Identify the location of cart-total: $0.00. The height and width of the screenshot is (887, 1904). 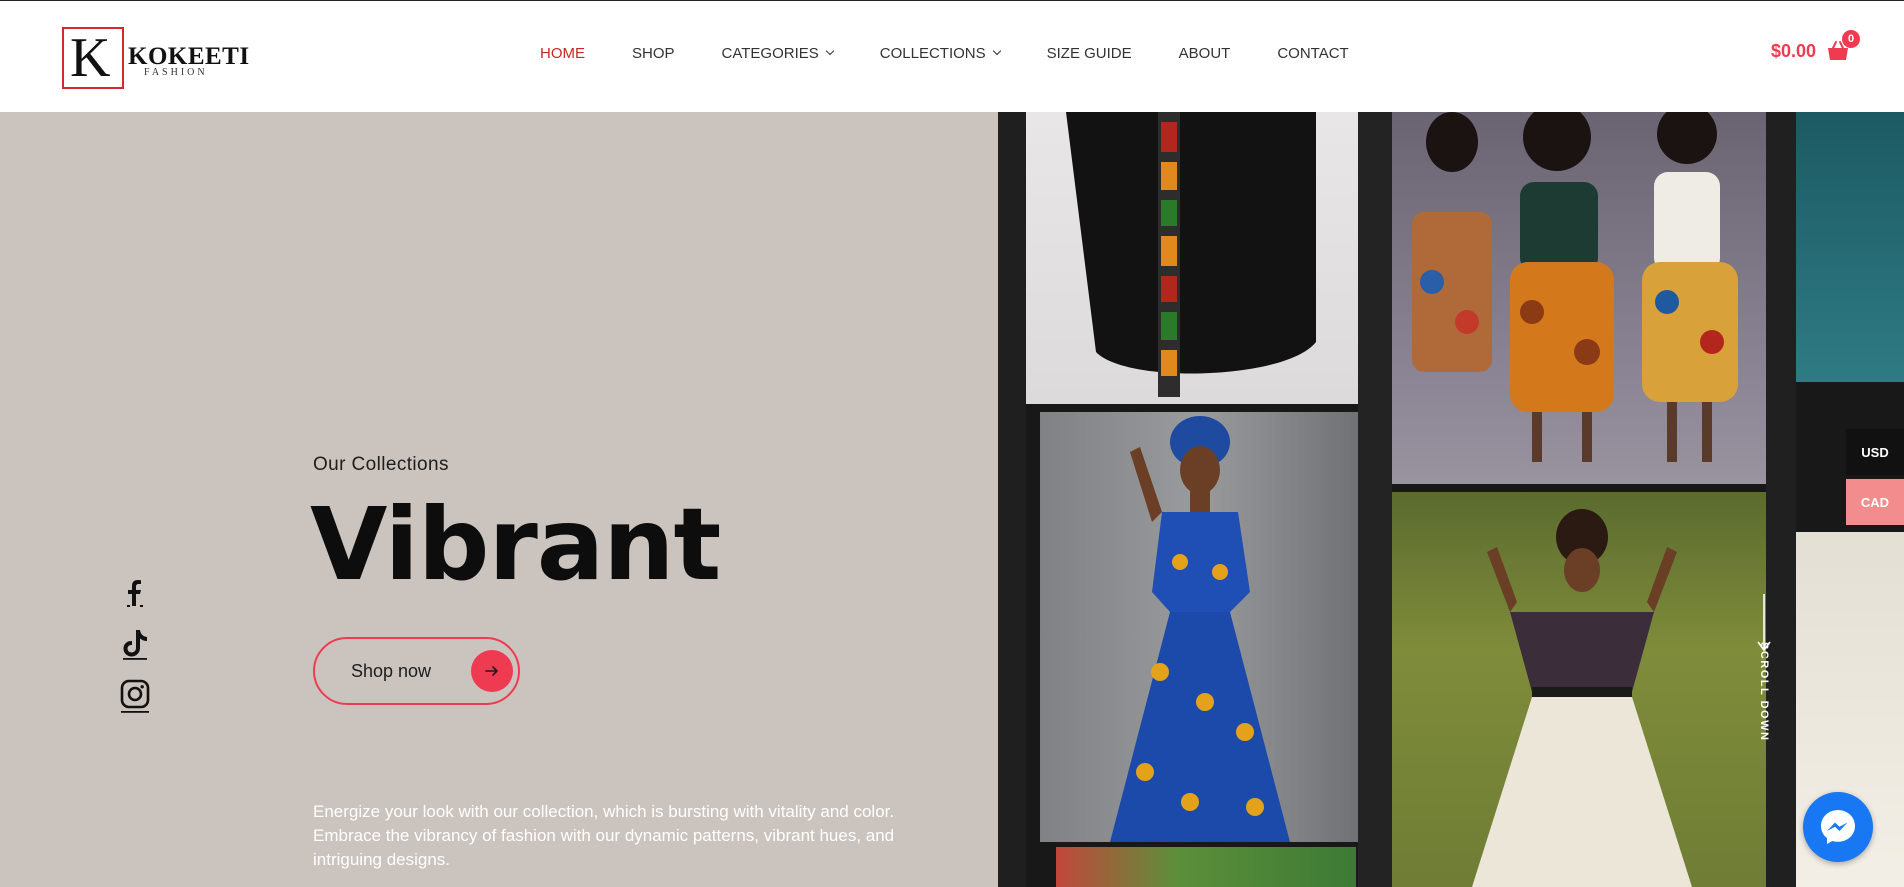
(1793, 50).